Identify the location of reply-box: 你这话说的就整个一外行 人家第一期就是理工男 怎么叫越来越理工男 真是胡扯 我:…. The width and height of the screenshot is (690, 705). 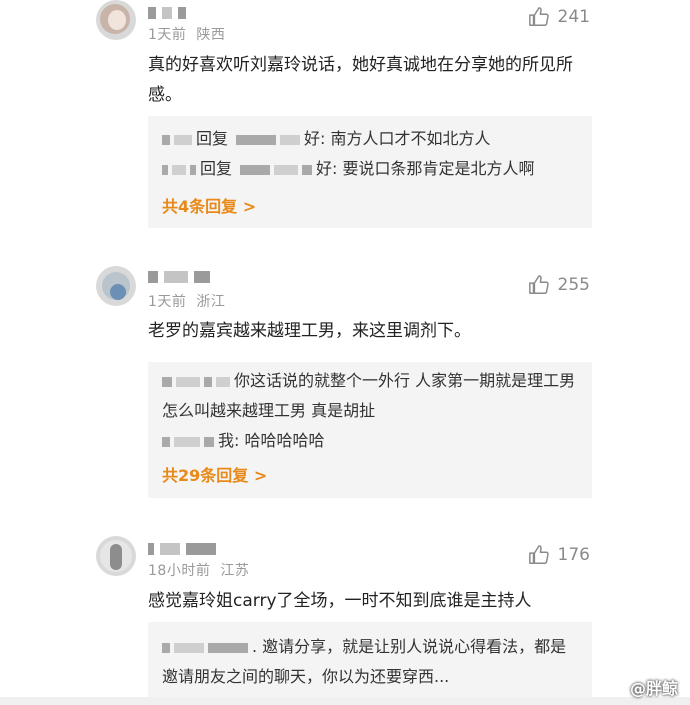
(370, 430).